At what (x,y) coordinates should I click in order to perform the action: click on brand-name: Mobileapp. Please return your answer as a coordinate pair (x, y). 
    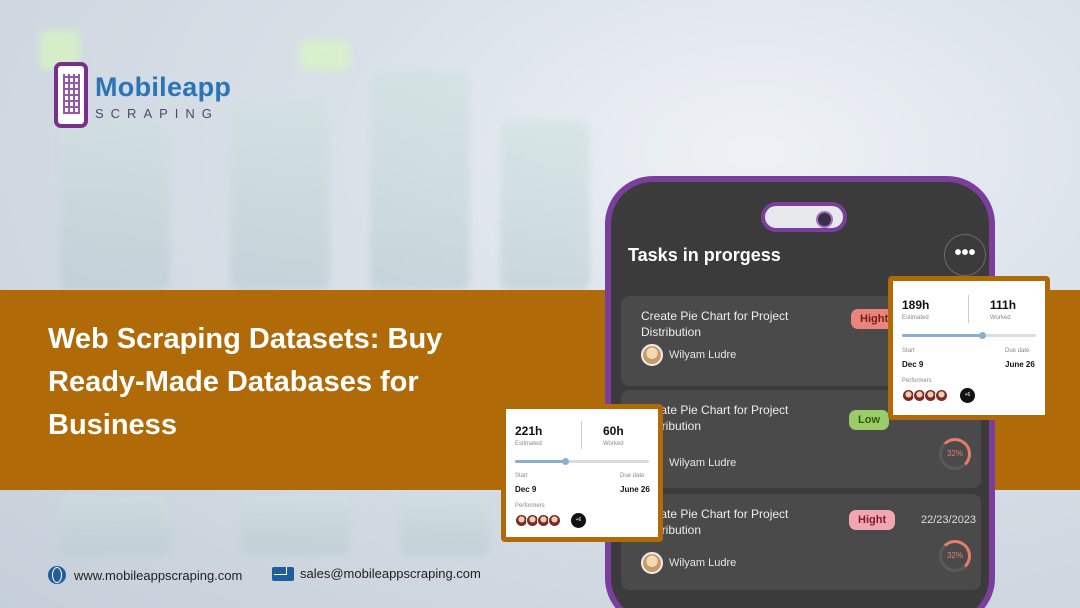
    Looking at the image, I should click on (163, 87).